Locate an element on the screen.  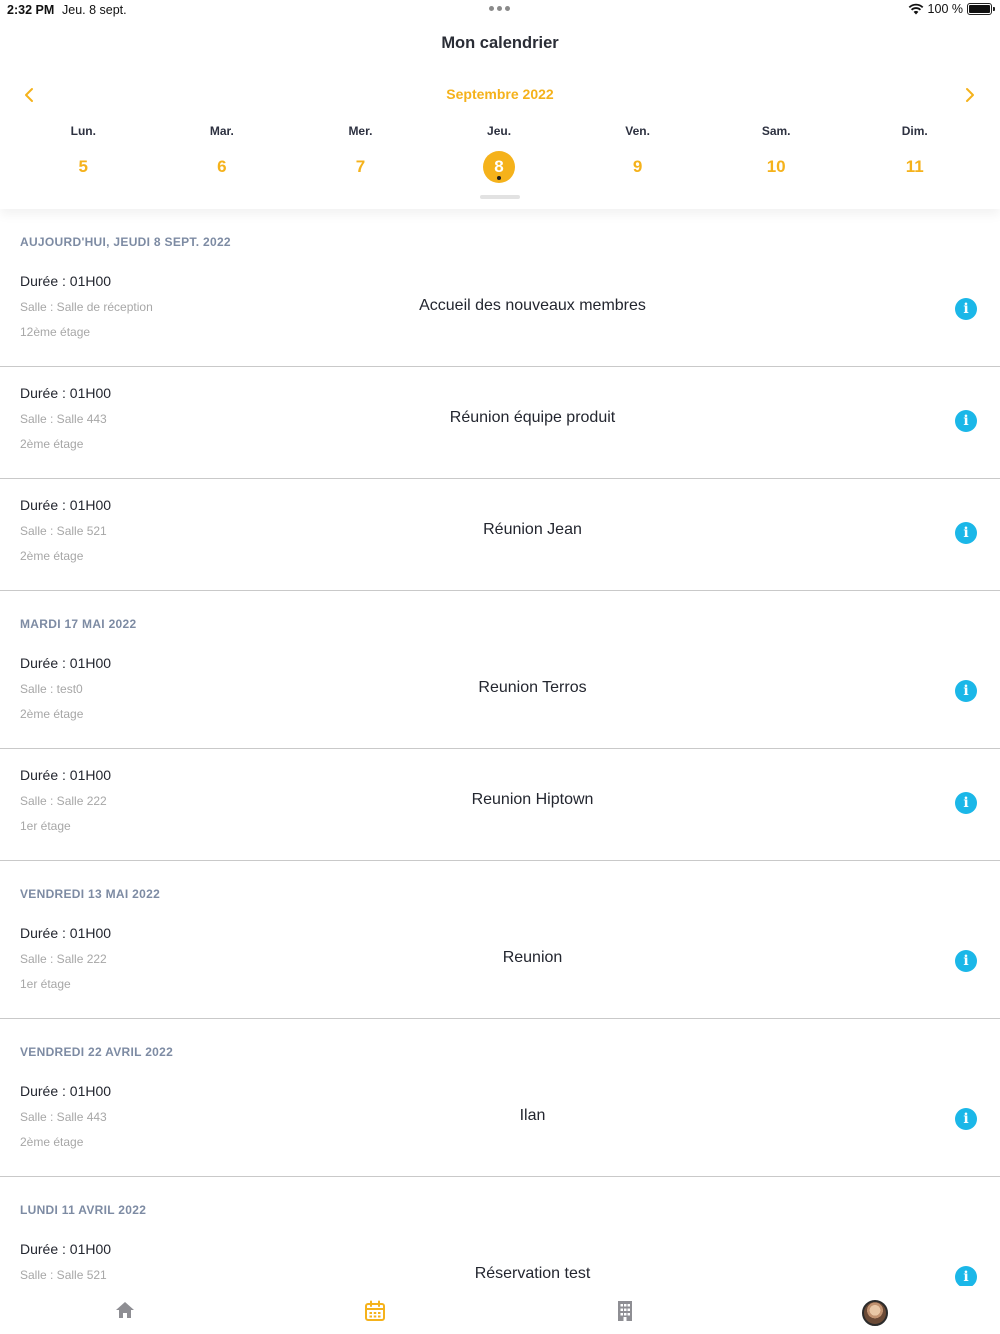
avatar is located at coordinates (875, 1313).